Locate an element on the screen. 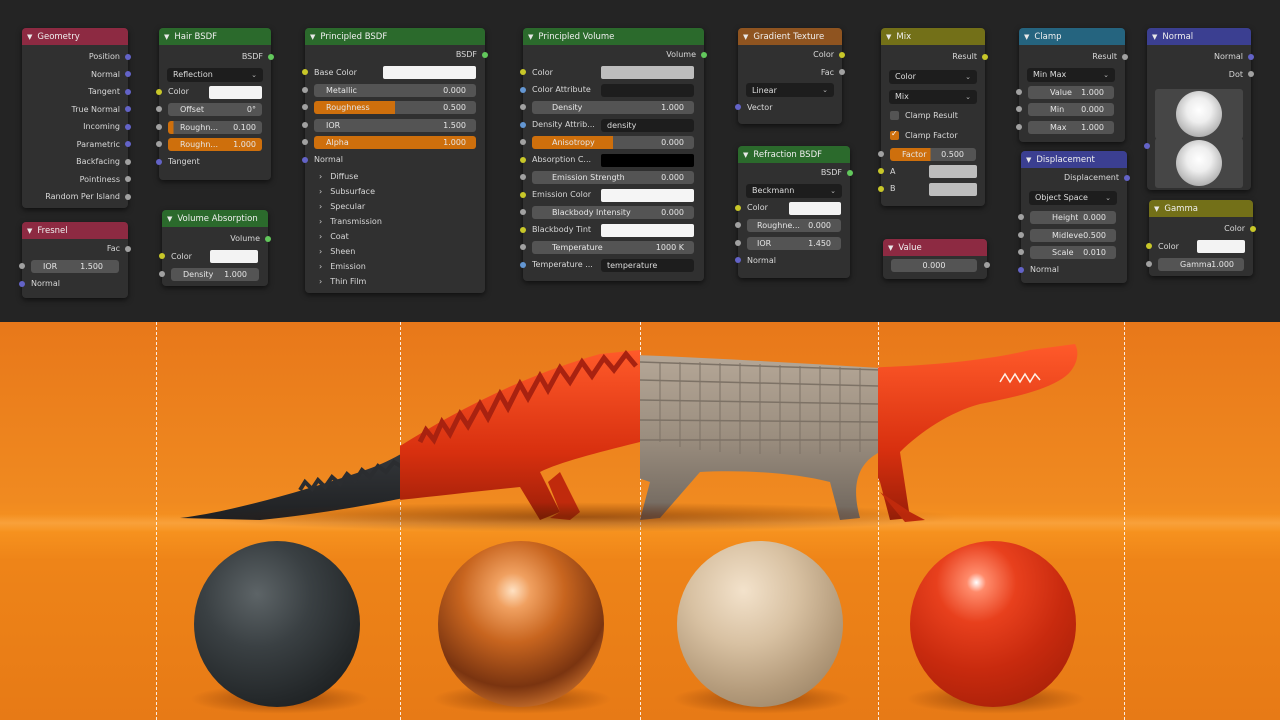 Image resolution: width=1280 pixels, height=720 pixels. panel-thin-film: › Thin Film is located at coordinates (395, 281).